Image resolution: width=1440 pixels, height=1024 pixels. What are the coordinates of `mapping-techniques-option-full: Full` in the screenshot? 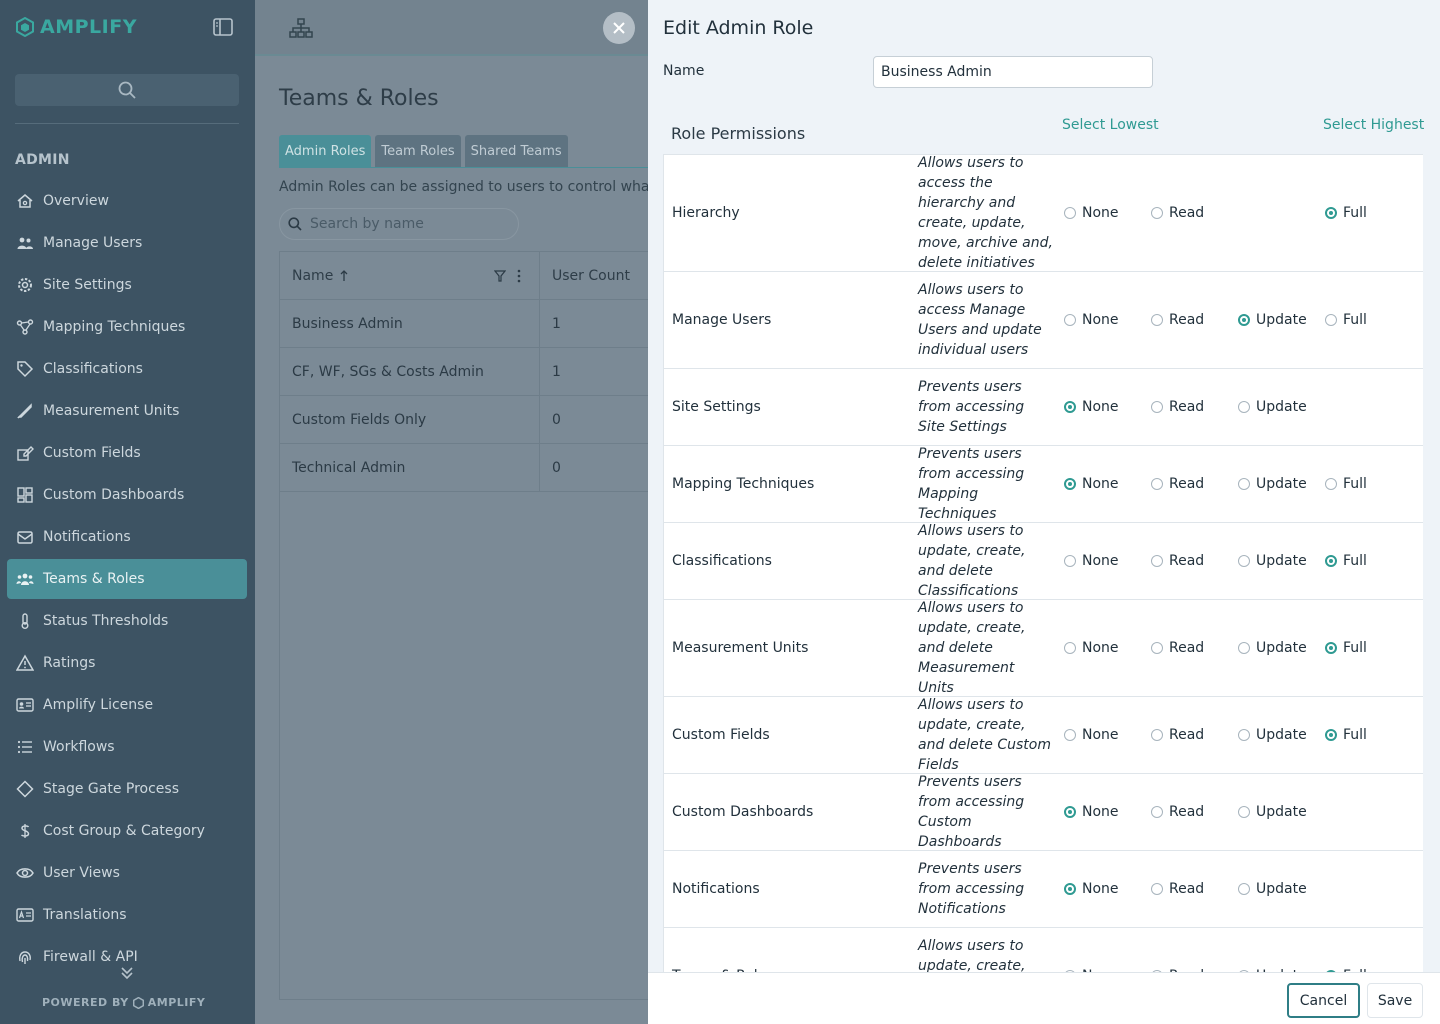 It's located at (1346, 484).